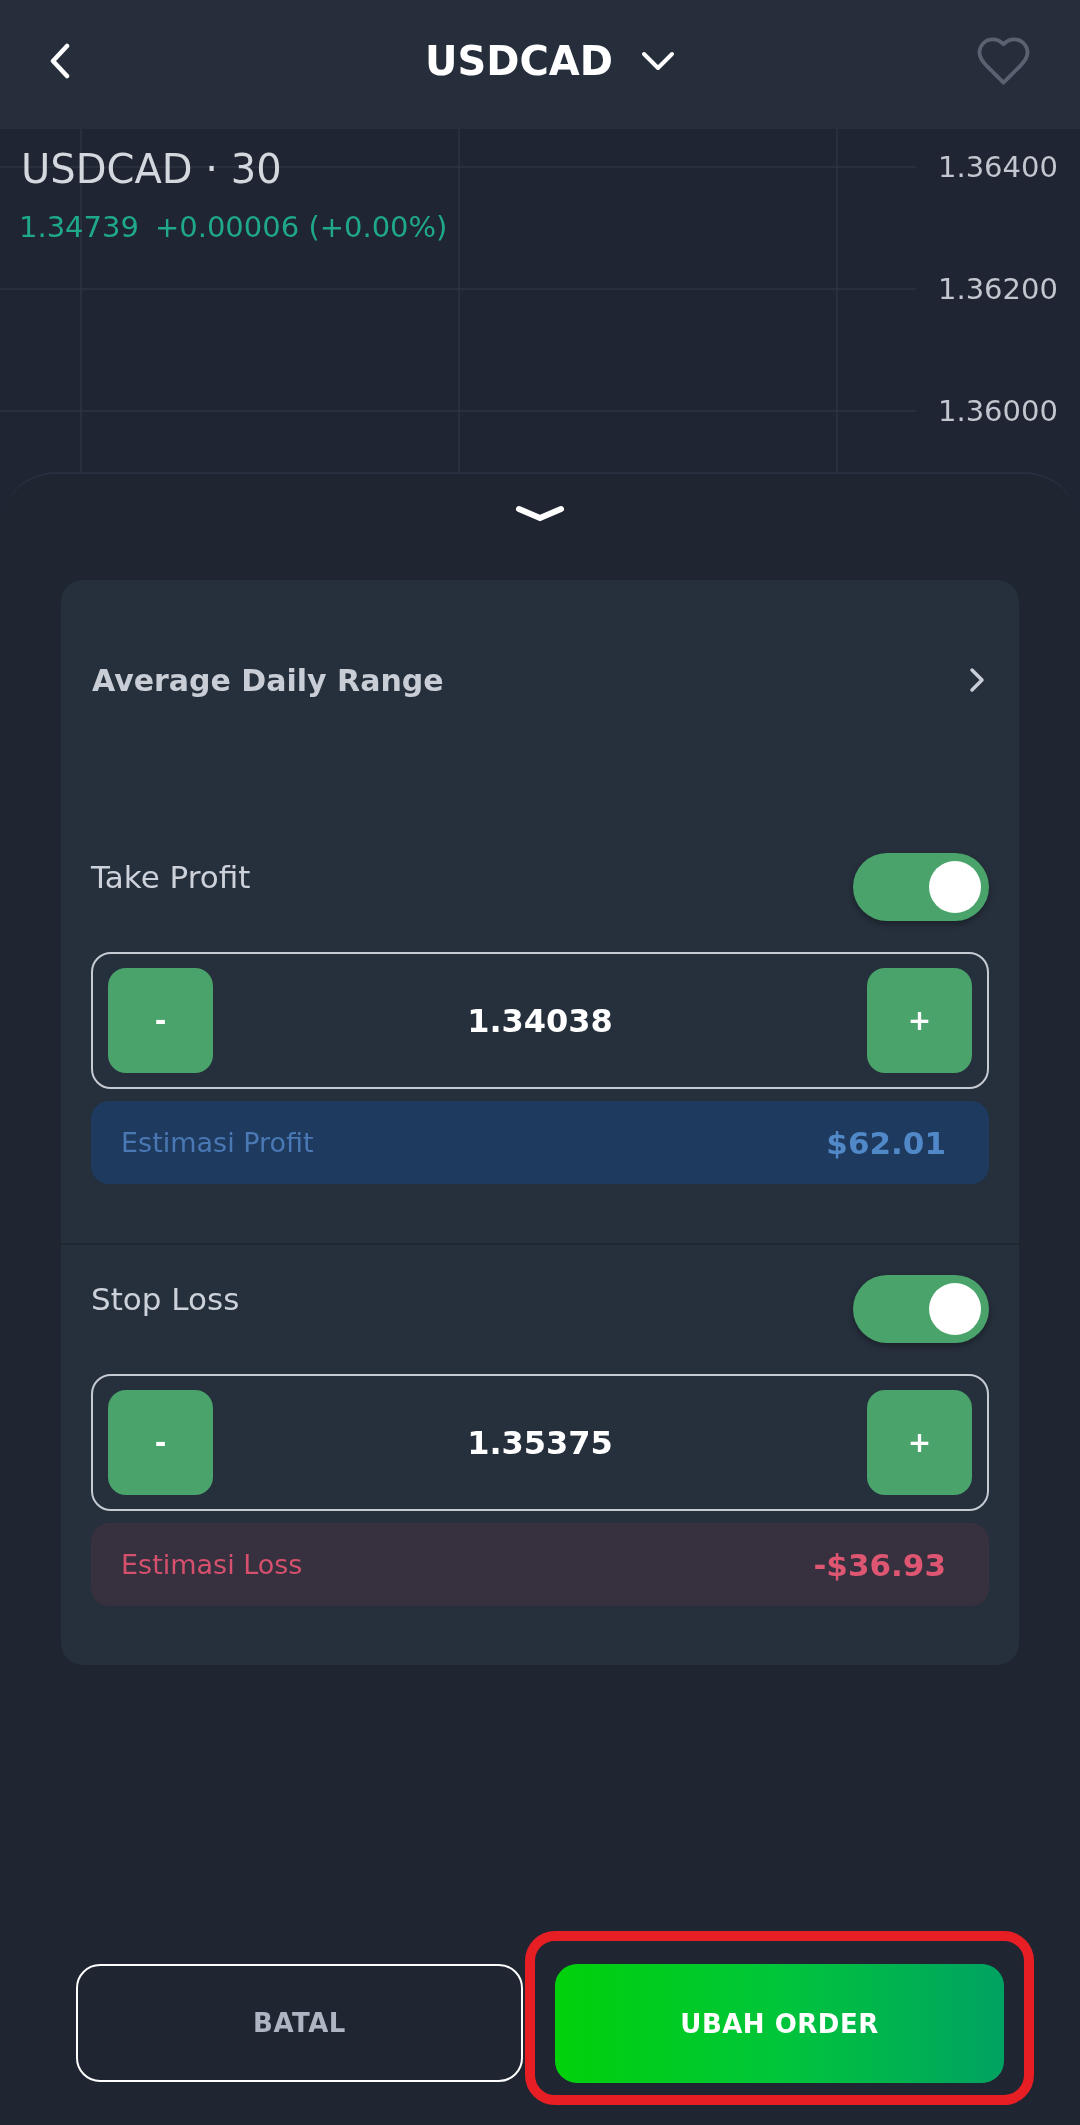  What do you see at coordinates (165, 1299) in the screenshot?
I see `section-label: Stop Loss` at bounding box center [165, 1299].